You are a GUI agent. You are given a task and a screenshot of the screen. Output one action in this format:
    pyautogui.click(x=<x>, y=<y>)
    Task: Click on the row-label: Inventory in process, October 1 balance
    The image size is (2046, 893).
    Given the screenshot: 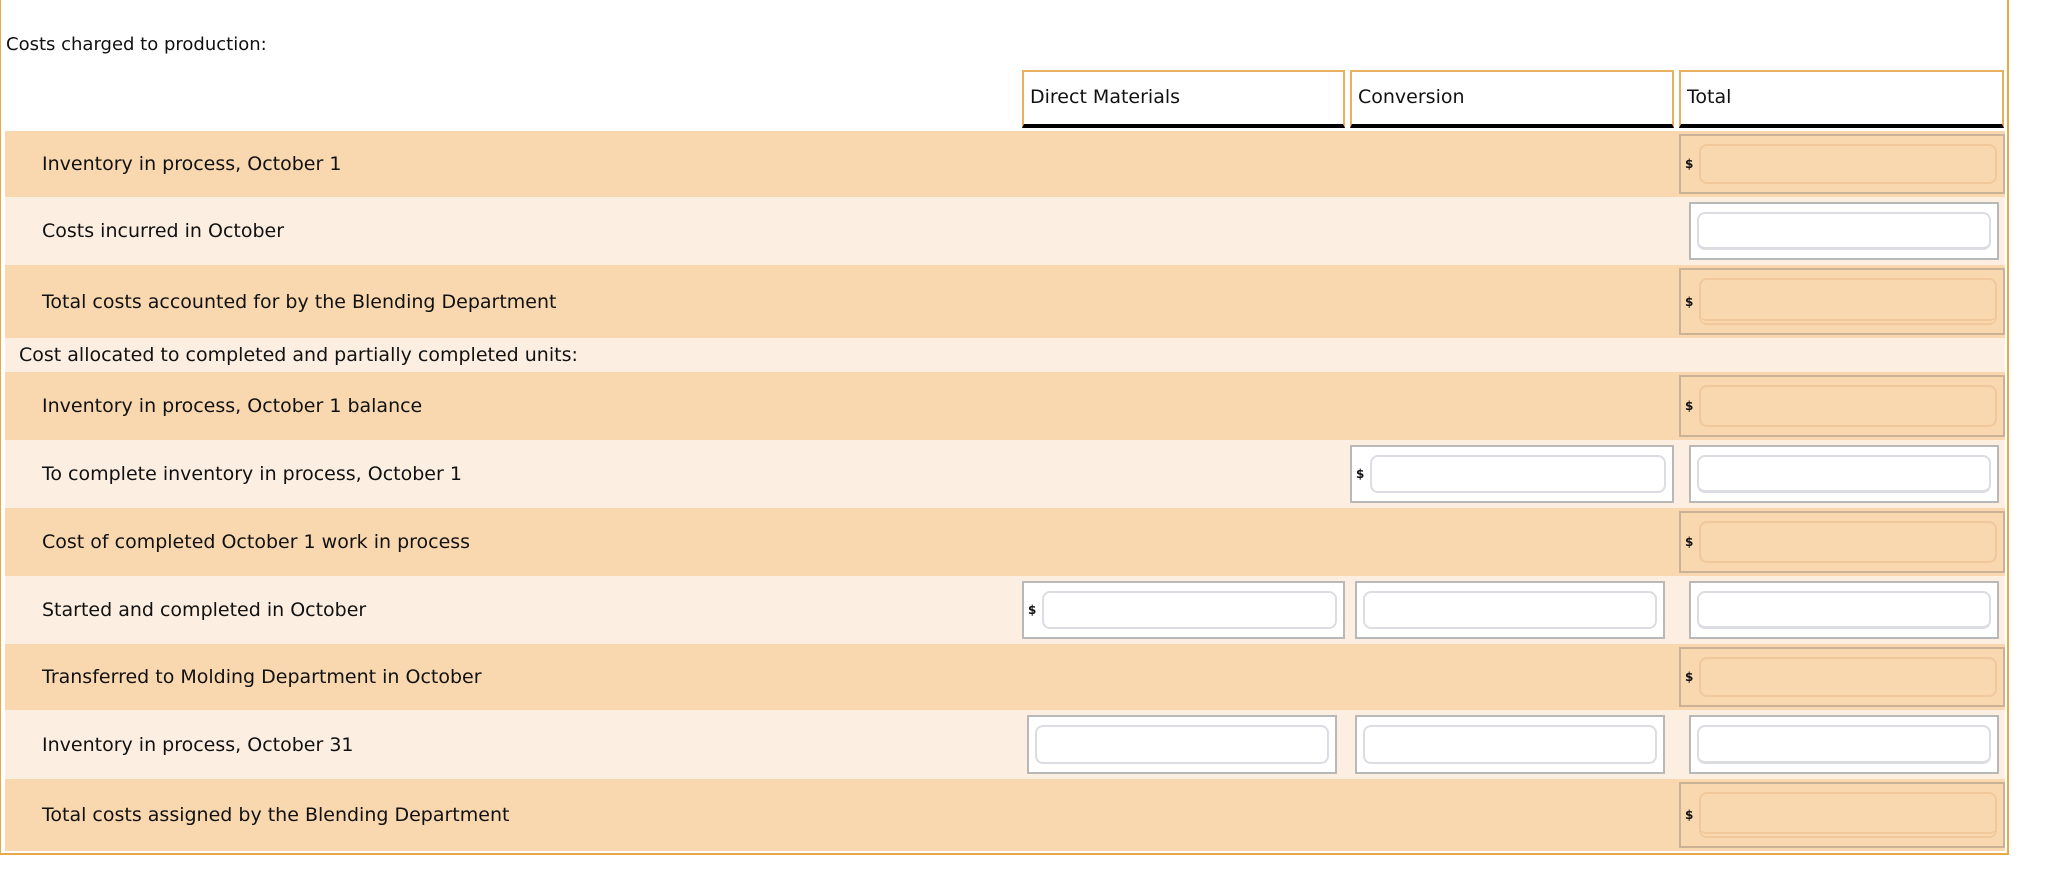 What is the action you would take?
    pyautogui.click(x=232, y=406)
    